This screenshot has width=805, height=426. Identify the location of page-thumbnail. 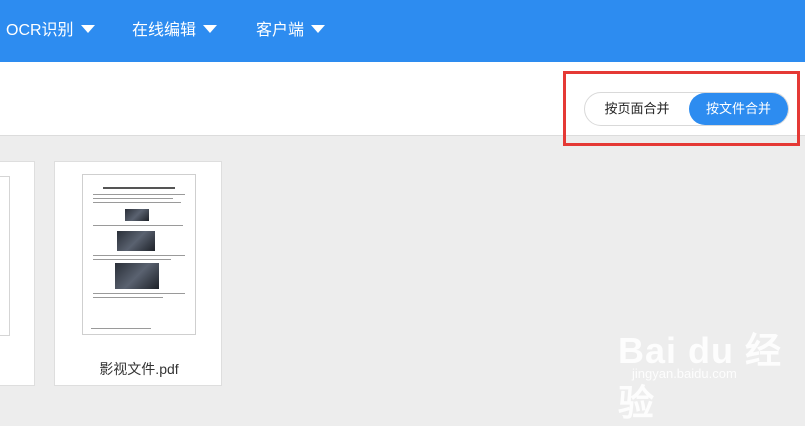
(5, 256).